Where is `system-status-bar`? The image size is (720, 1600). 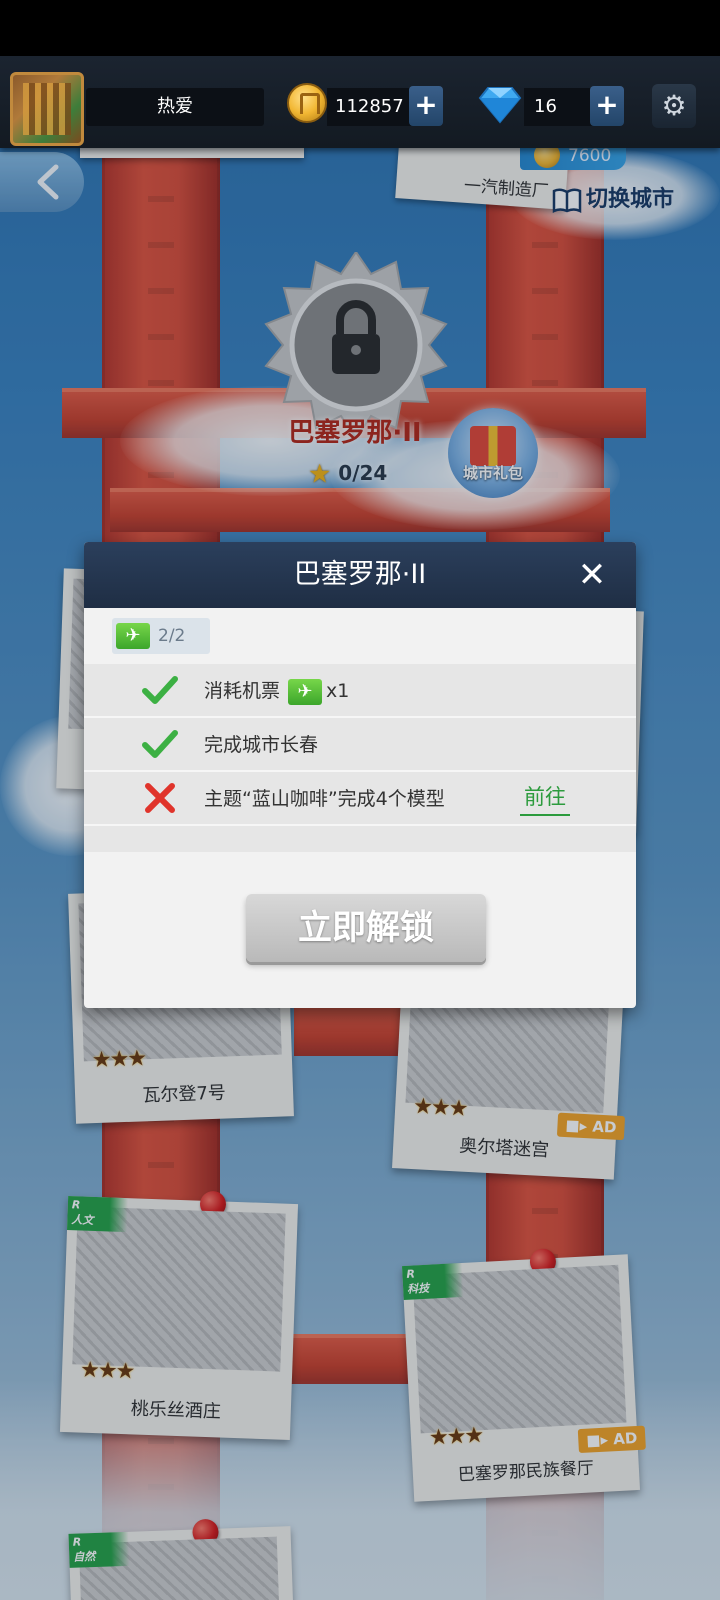 system-status-bar is located at coordinates (360, 28).